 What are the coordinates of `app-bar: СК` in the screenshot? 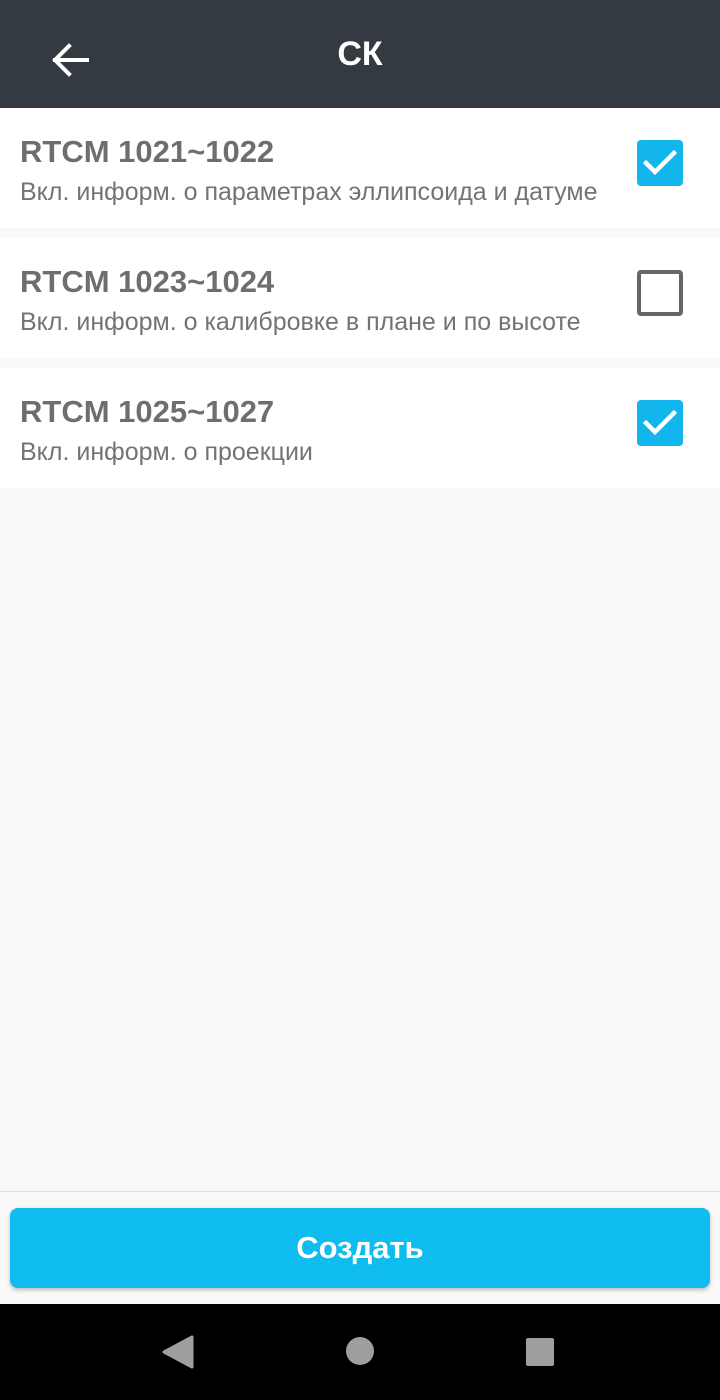 It's located at (360, 54).